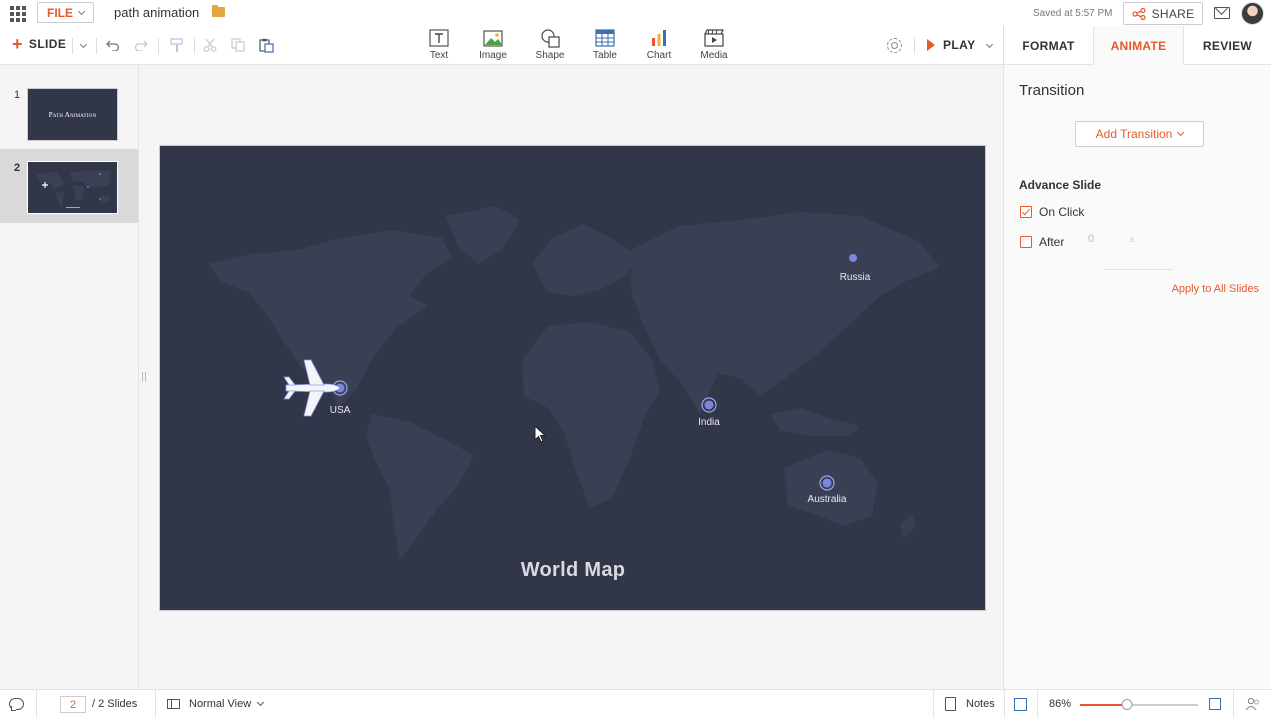 This screenshot has width=1271, height=718. Describe the element at coordinates (1138, 46) in the screenshot. I see `tab-animate: ANIMATE` at that location.